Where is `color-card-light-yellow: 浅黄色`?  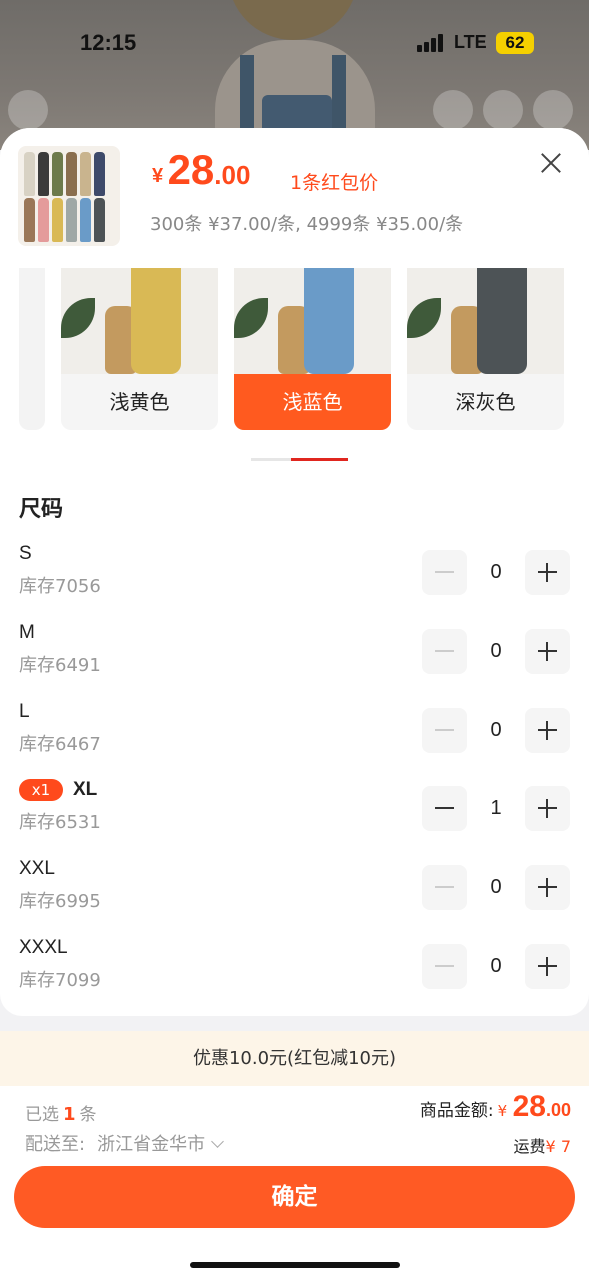
color-card-light-yellow: 浅黄色 is located at coordinates (139, 349).